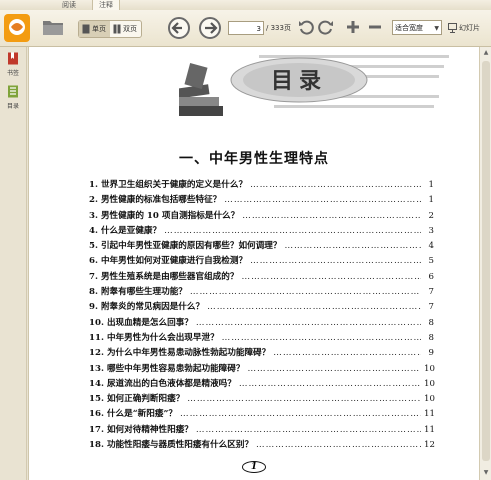  What do you see at coordinates (245, 5) in the screenshot?
I see `title-bar: 阅读 注释` at bounding box center [245, 5].